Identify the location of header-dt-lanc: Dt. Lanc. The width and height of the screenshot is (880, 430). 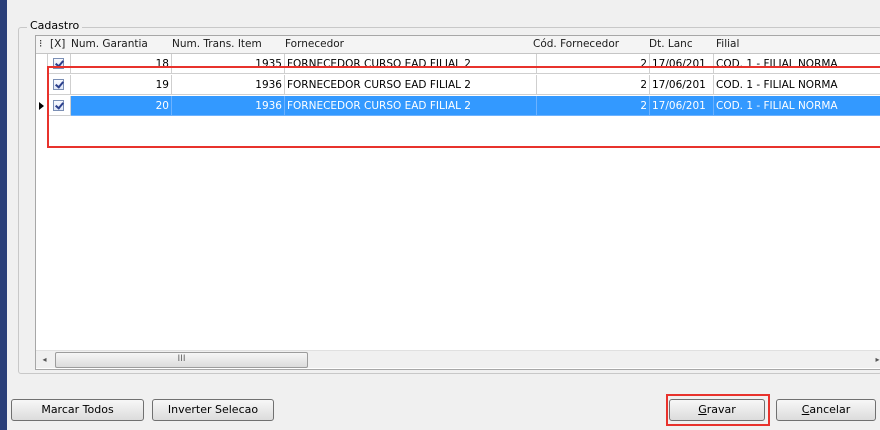
(679, 44).